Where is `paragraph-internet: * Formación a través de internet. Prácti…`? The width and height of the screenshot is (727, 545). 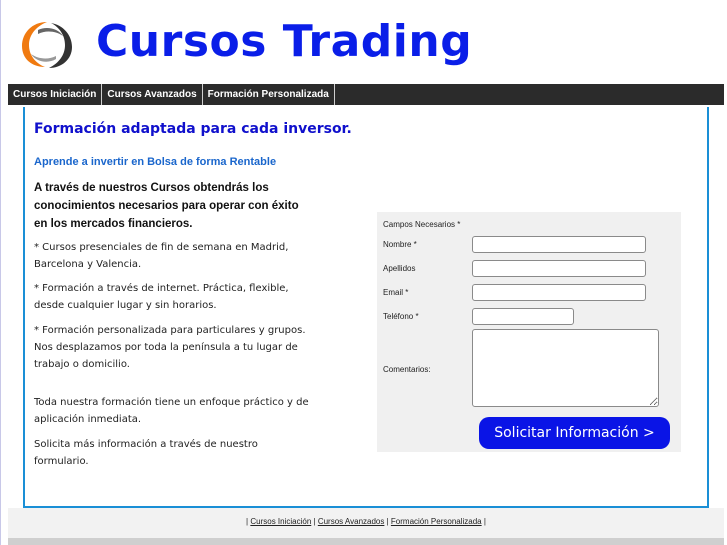
paragraph-internet: * Formación a través de internet. Prácti… is located at coordinates (161, 297).